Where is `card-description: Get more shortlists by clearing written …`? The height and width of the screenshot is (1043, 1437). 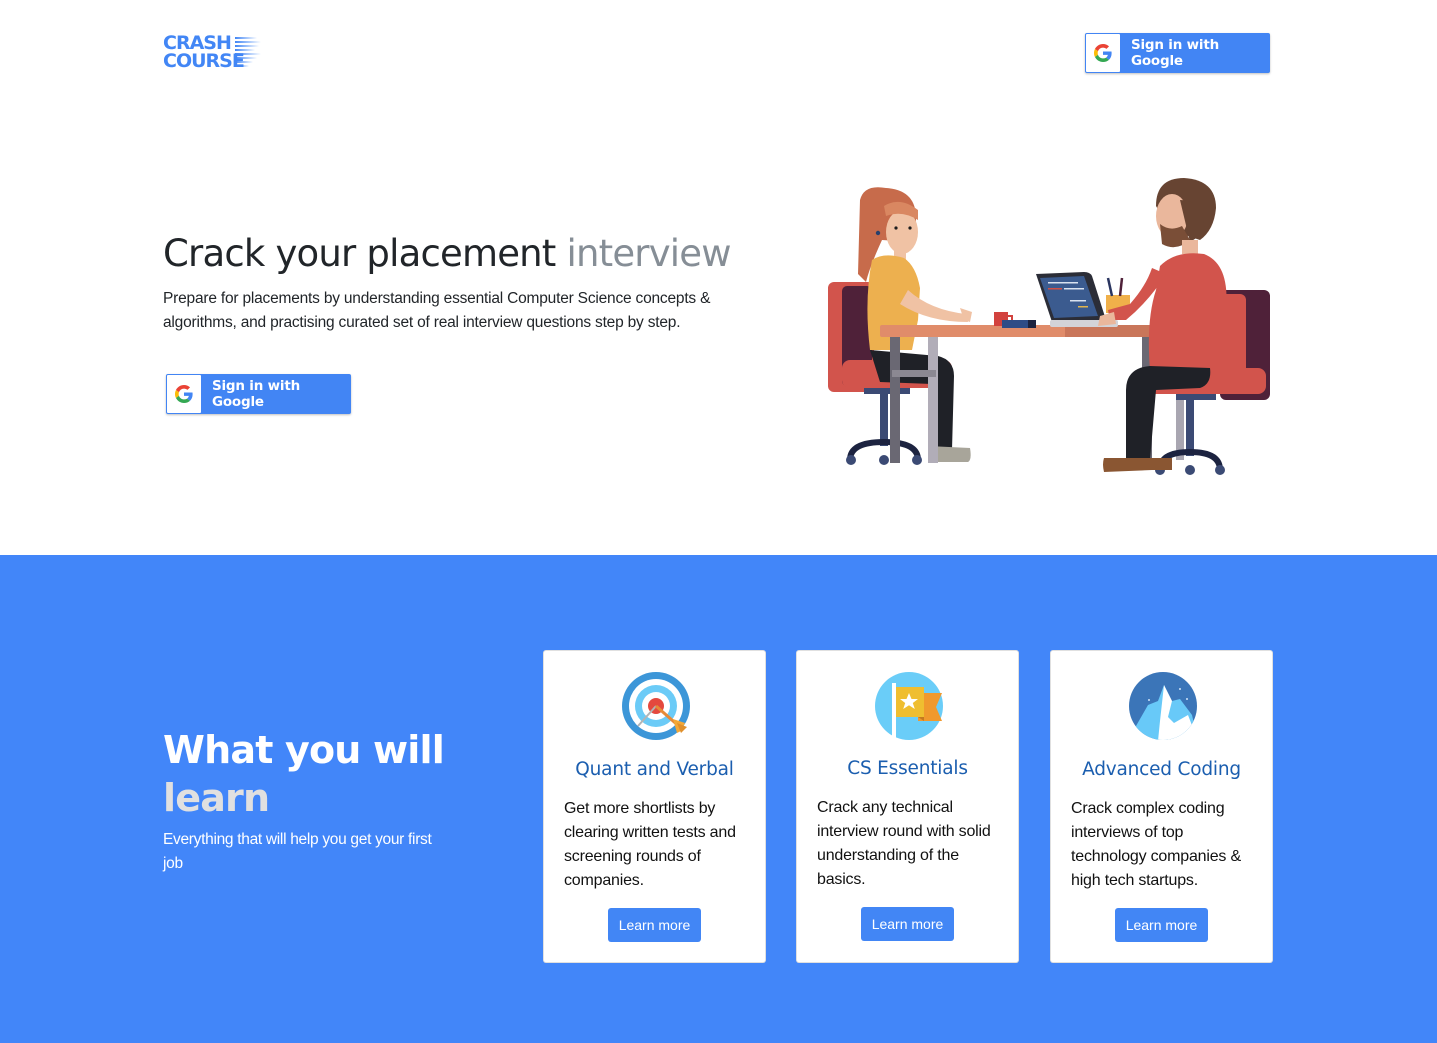
card-description: Get more shortlists by clearing written … is located at coordinates (650, 844).